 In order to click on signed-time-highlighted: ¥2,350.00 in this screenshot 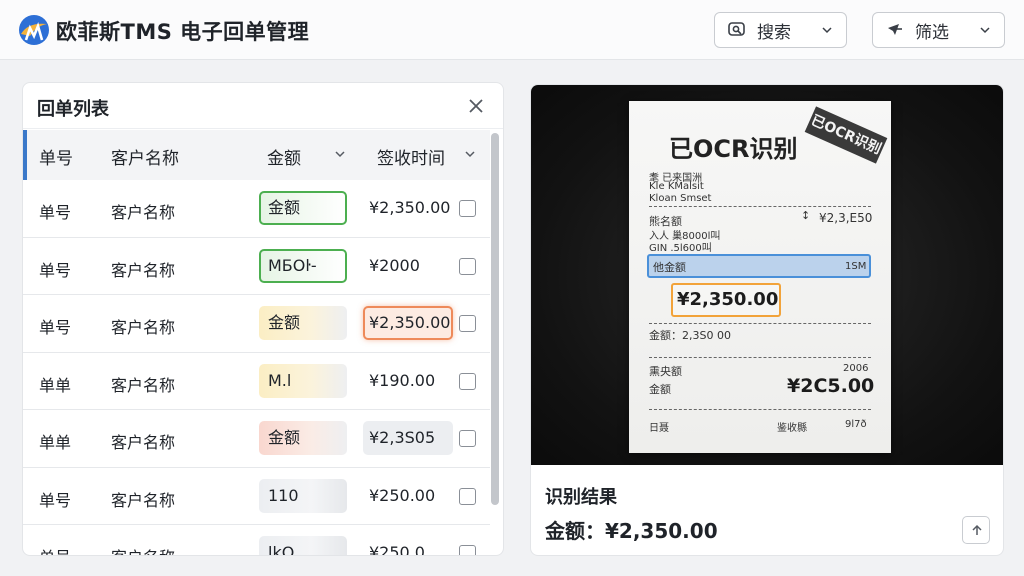, I will do `click(408, 323)`.